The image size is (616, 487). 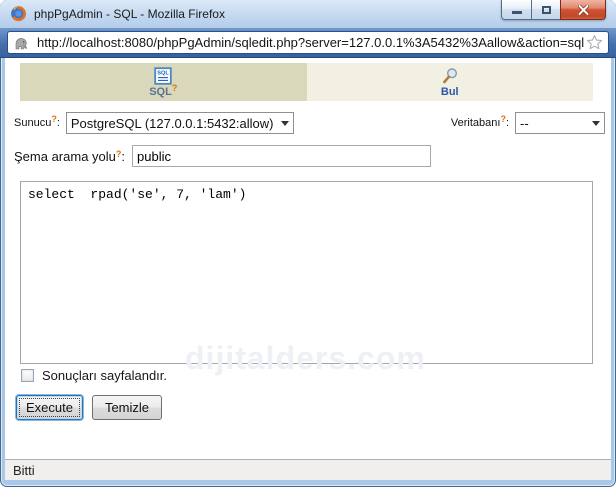 I want to click on maximize-button, so click(x=545, y=10).